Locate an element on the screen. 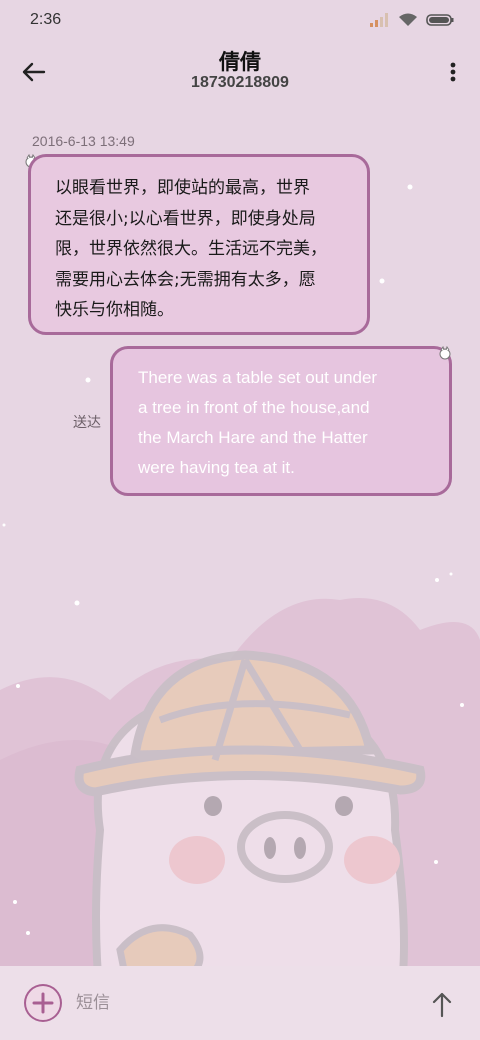 This screenshot has height=1040, width=480. message-line: 限，世界依然很大。生活远不完美， is located at coordinates (191, 249).